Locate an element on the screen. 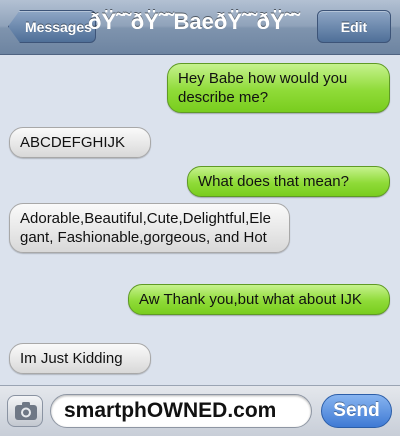 The width and height of the screenshot is (400, 436). composer-bar: smartphOWNED.com Send is located at coordinates (200, 410).